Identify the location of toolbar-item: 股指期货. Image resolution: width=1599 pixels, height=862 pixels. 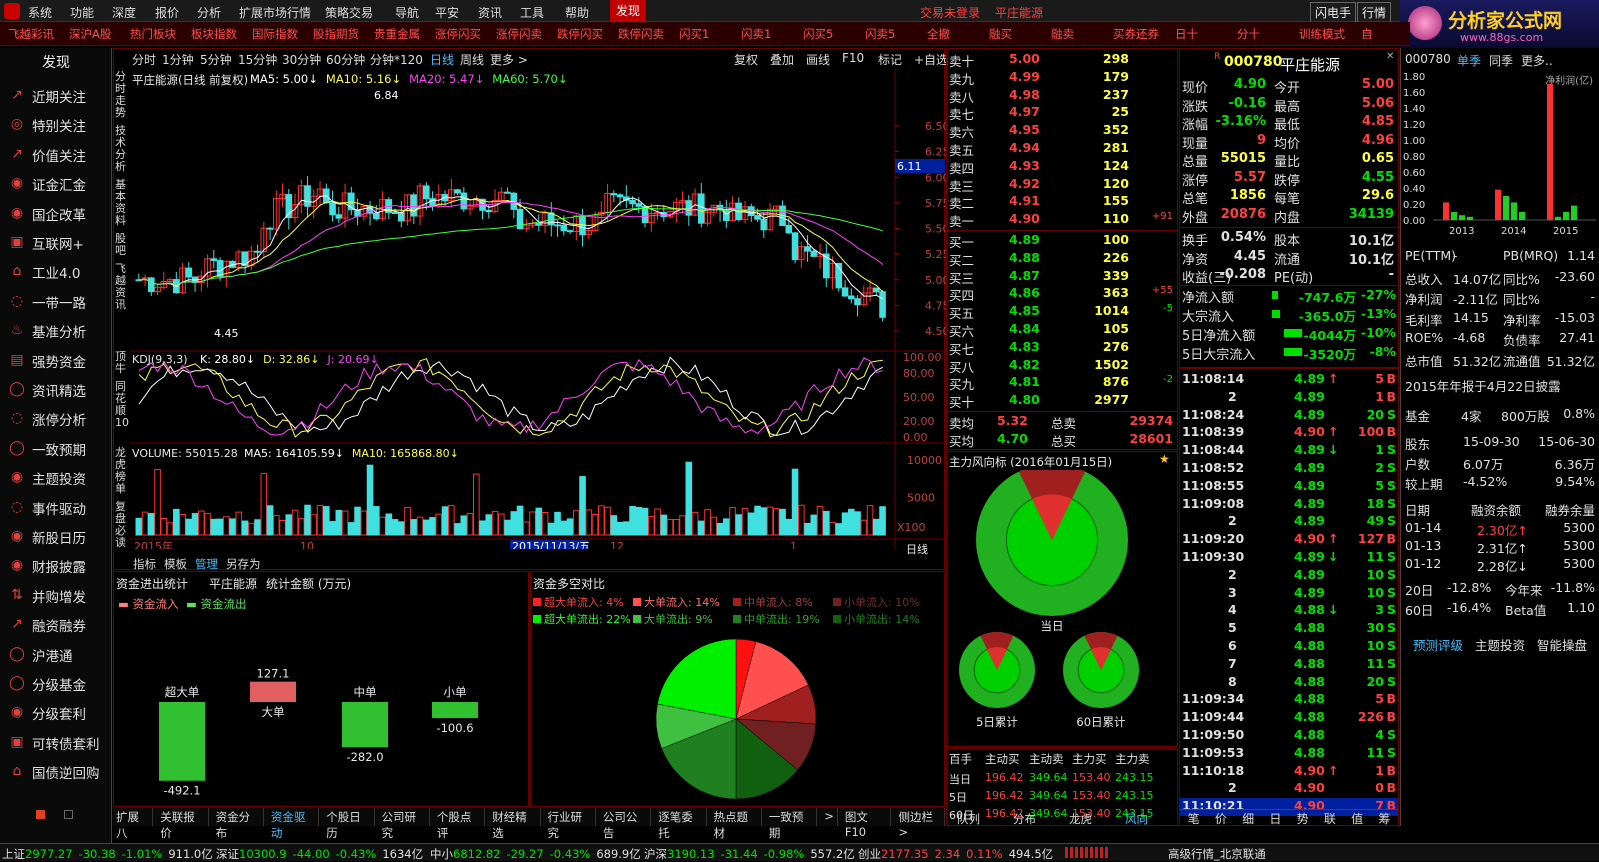
(336, 34).